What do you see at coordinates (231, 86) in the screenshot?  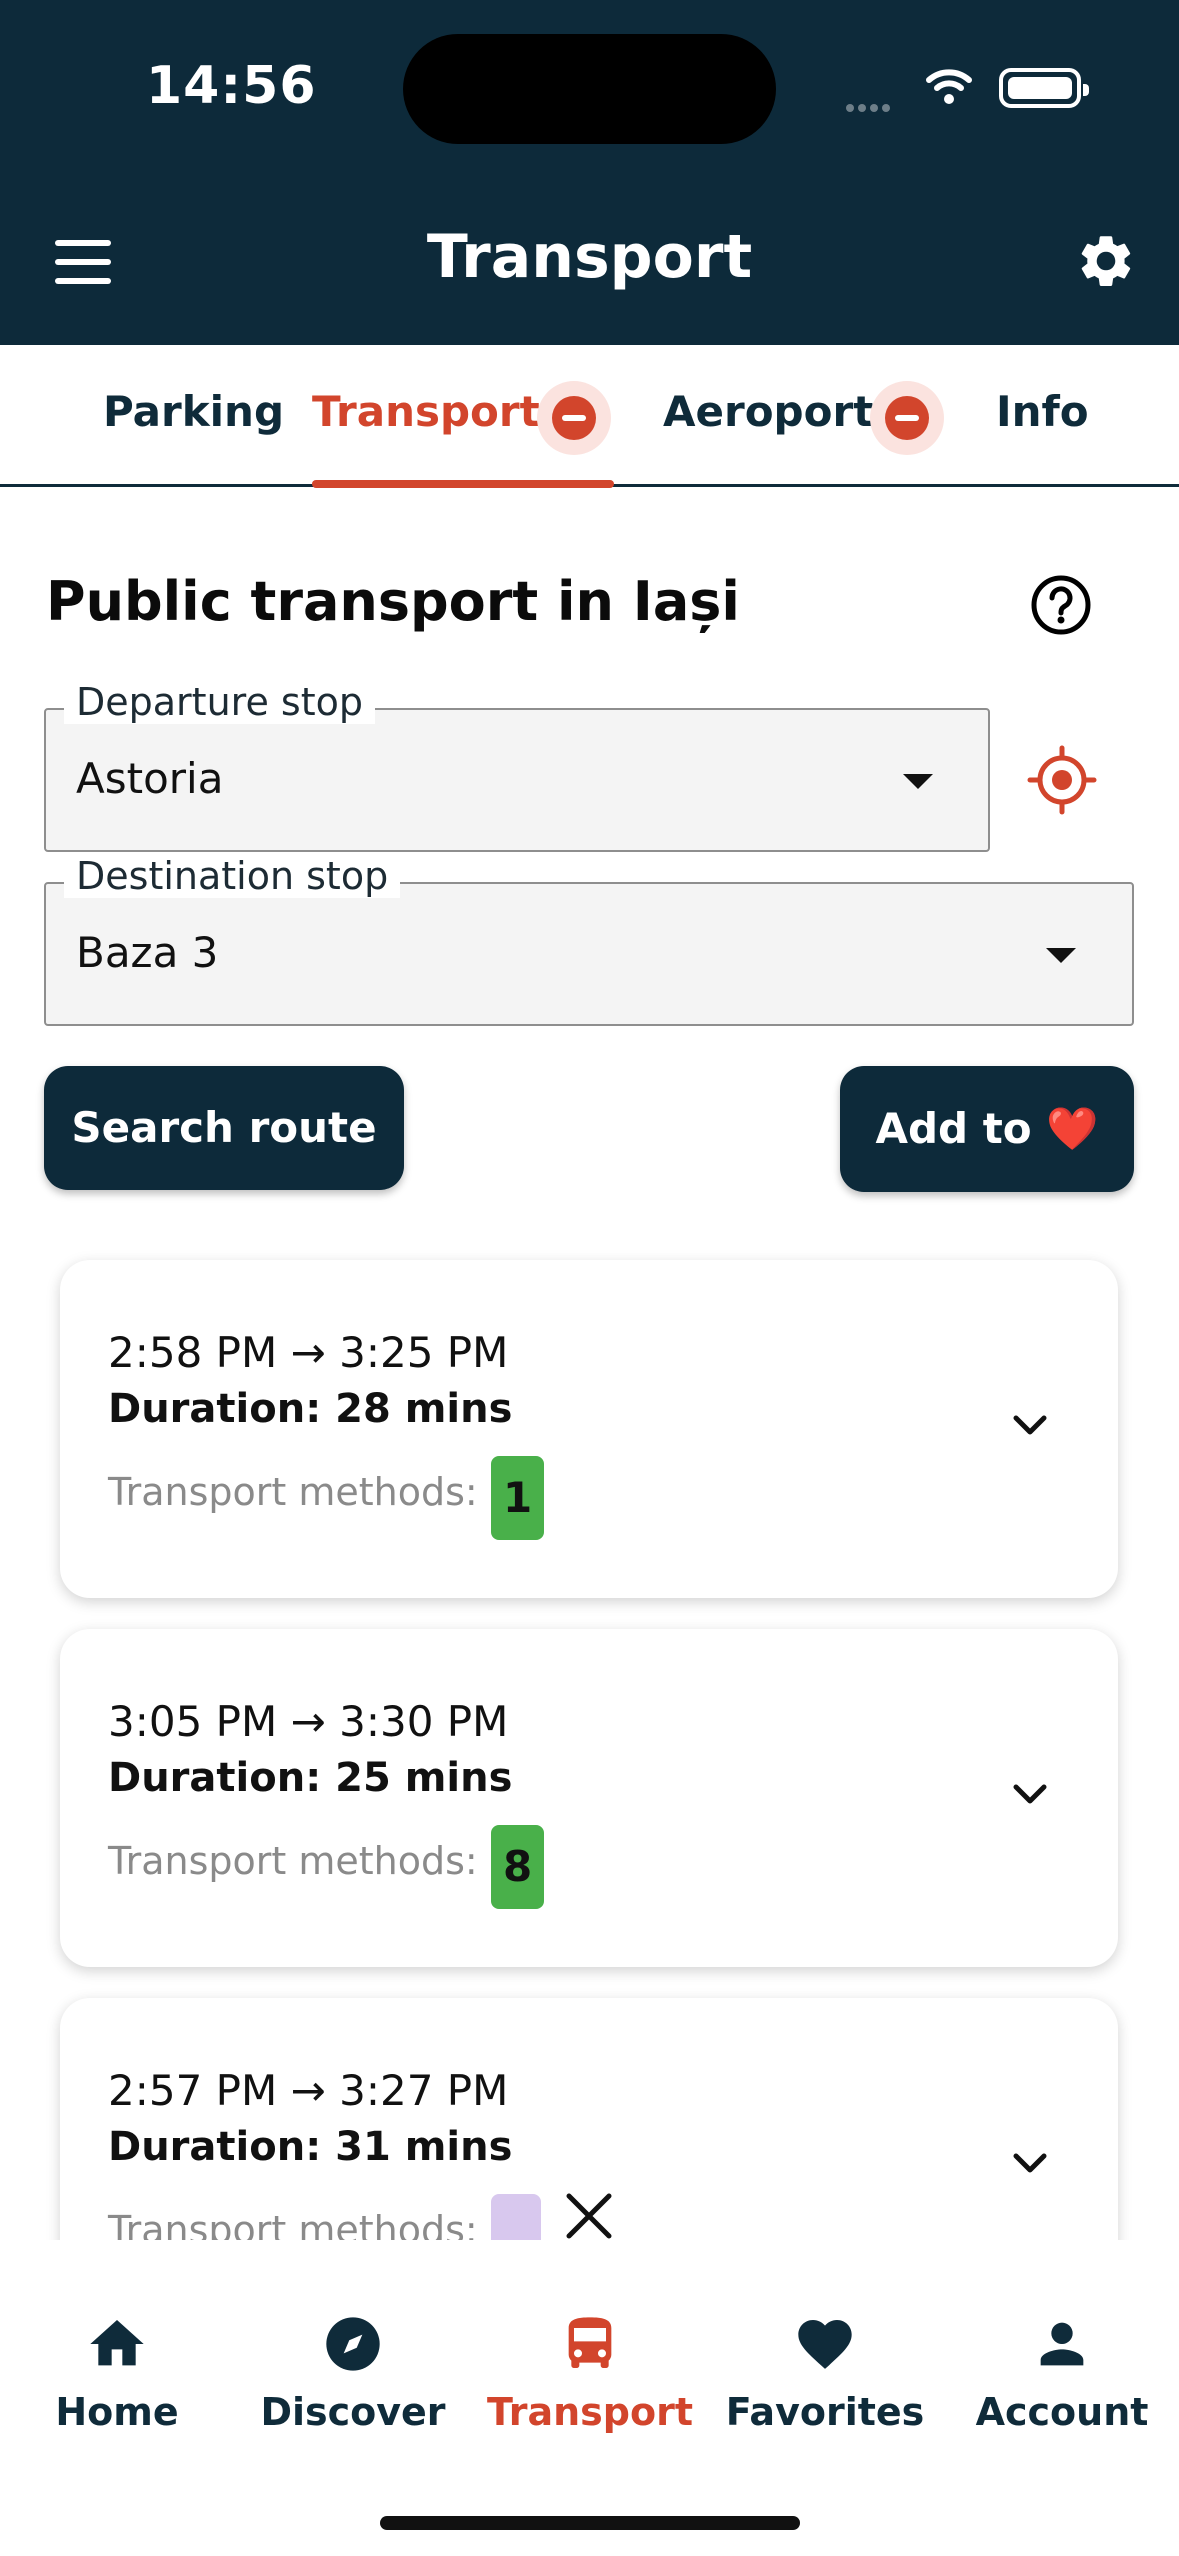 I see `status-time: 14:56` at bounding box center [231, 86].